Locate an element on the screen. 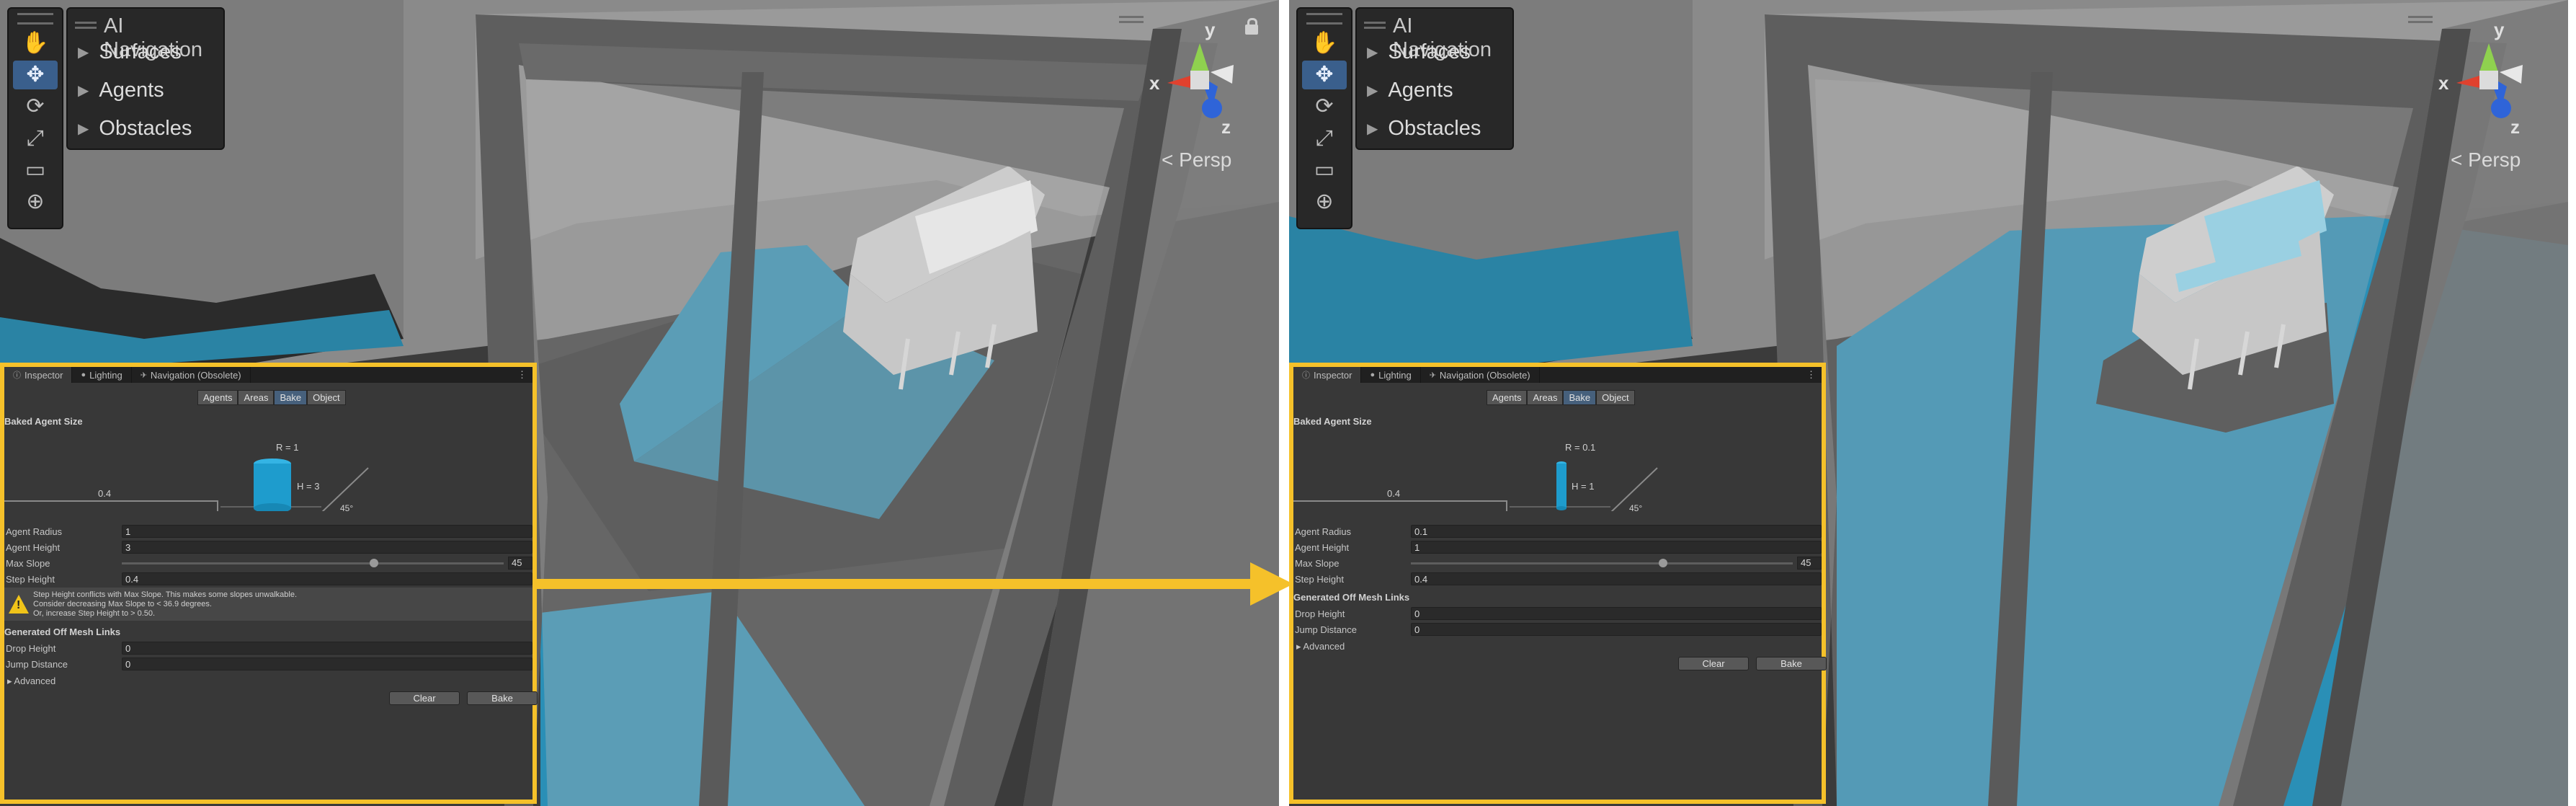 This screenshot has width=2576, height=806. max-slope-row: Max Slope 45 is located at coordinates (268, 563).